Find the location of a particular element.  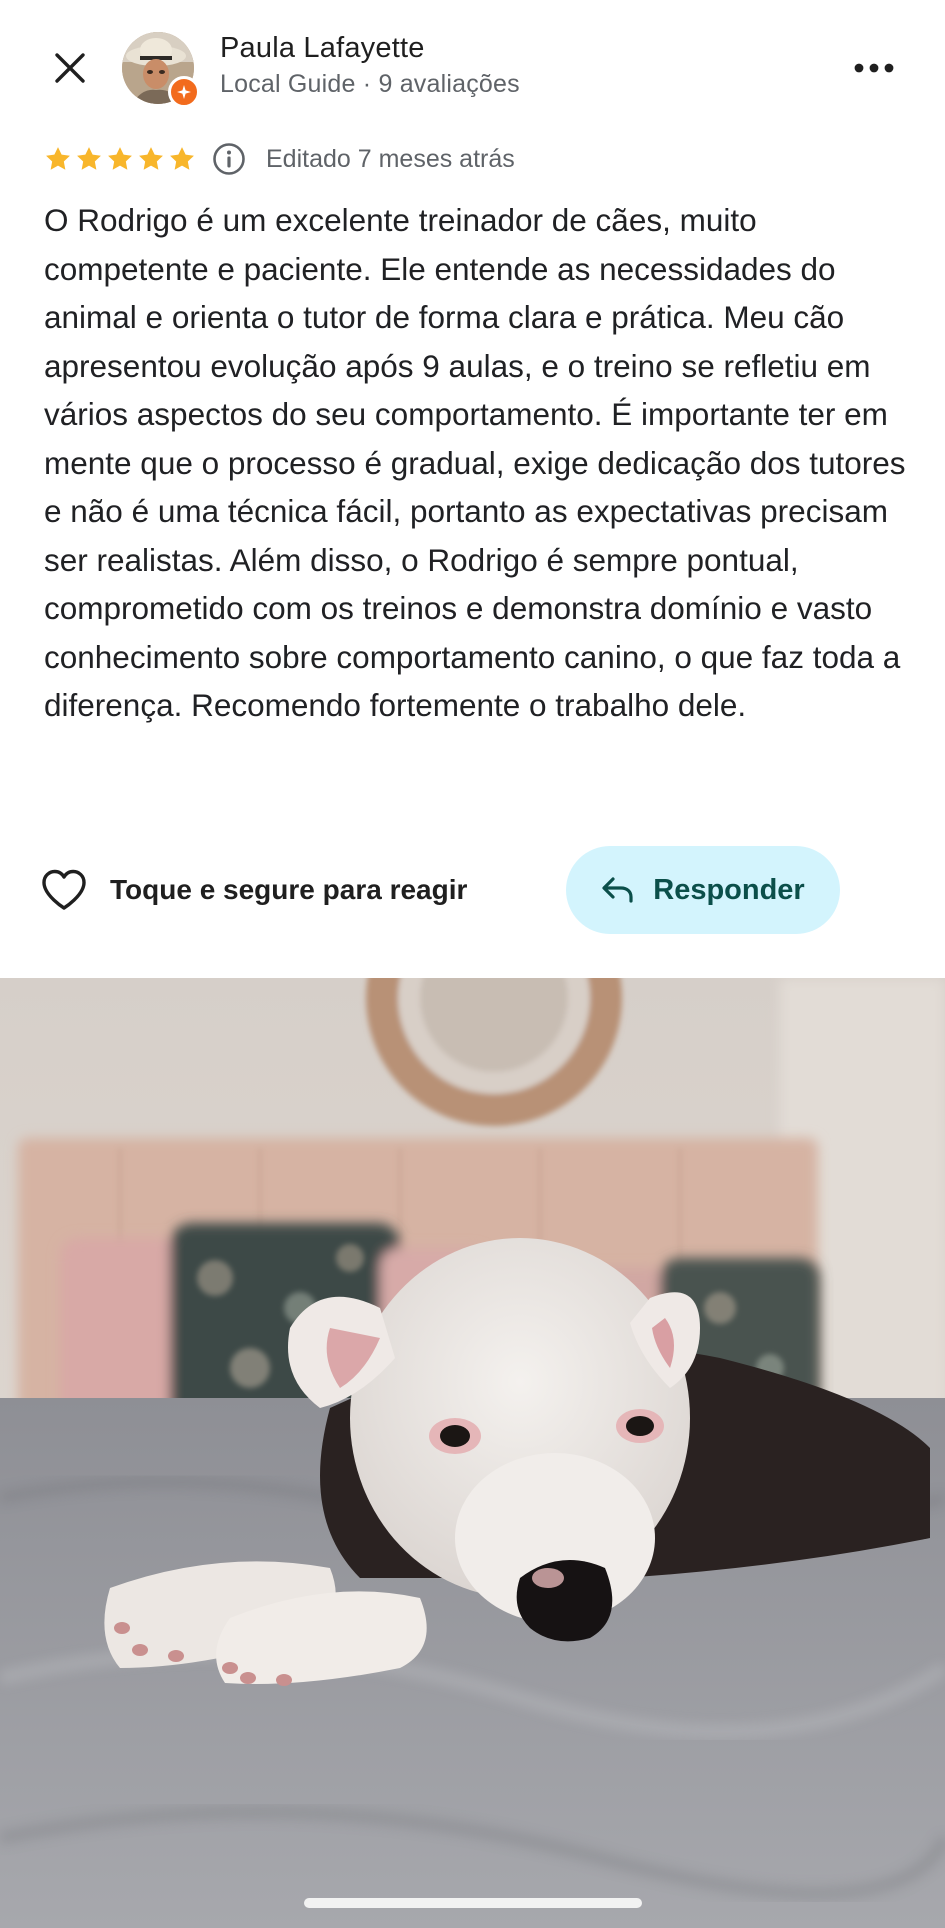

more-options-button is located at coordinates (874, 68).